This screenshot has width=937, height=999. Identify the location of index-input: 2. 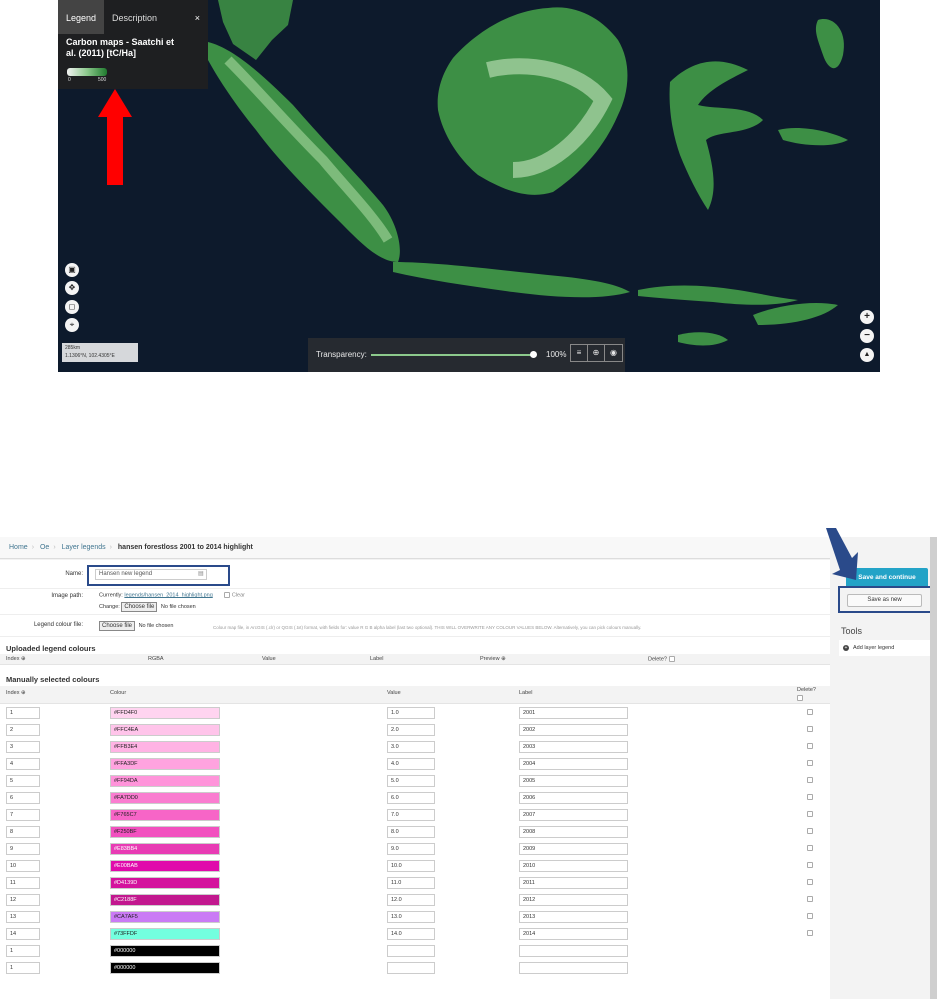
(23, 730).